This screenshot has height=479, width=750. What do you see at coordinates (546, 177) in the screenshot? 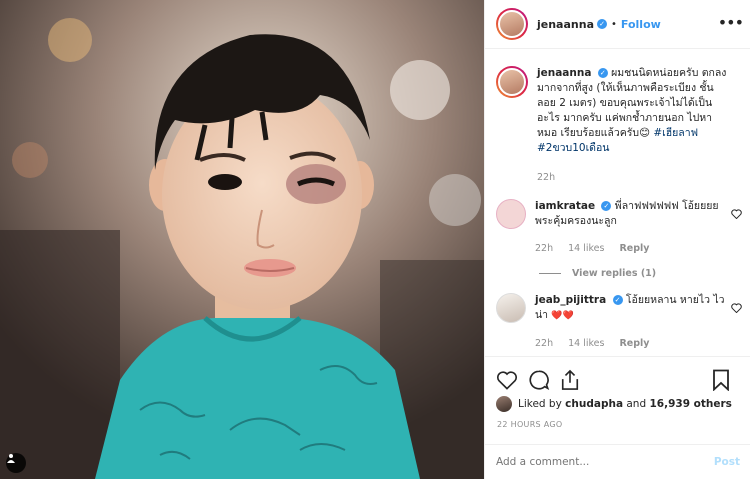
I see `caption-time: 22h` at bounding box center [546, 177].